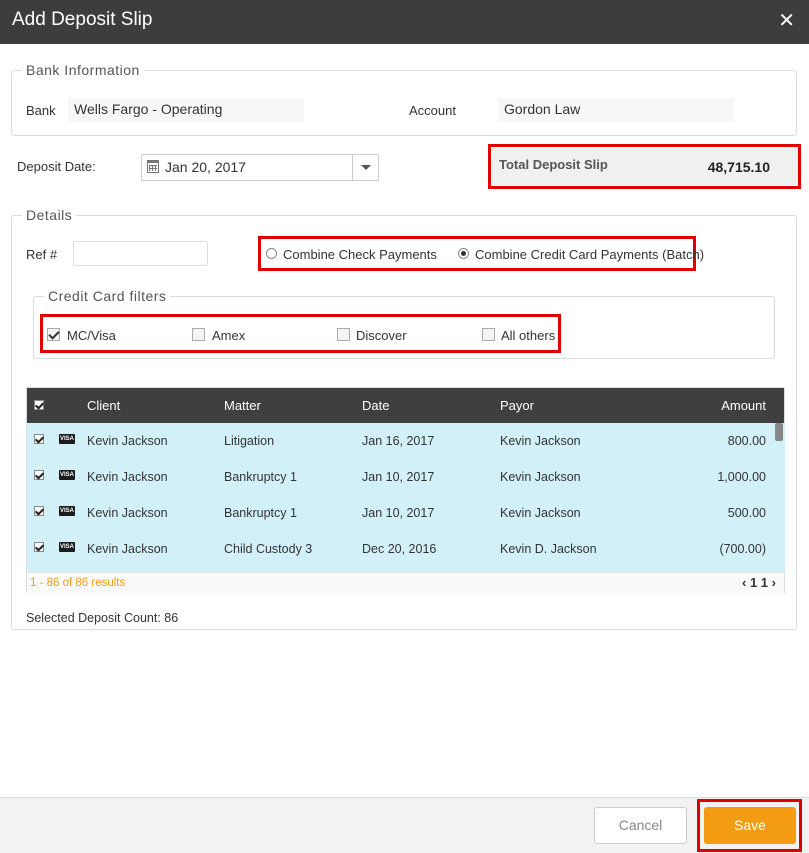 This screenshot has height=853, width=809. Describe the element at coordinates (381, 335) in the screenshot. I see `discover-label: Discover` at that location.